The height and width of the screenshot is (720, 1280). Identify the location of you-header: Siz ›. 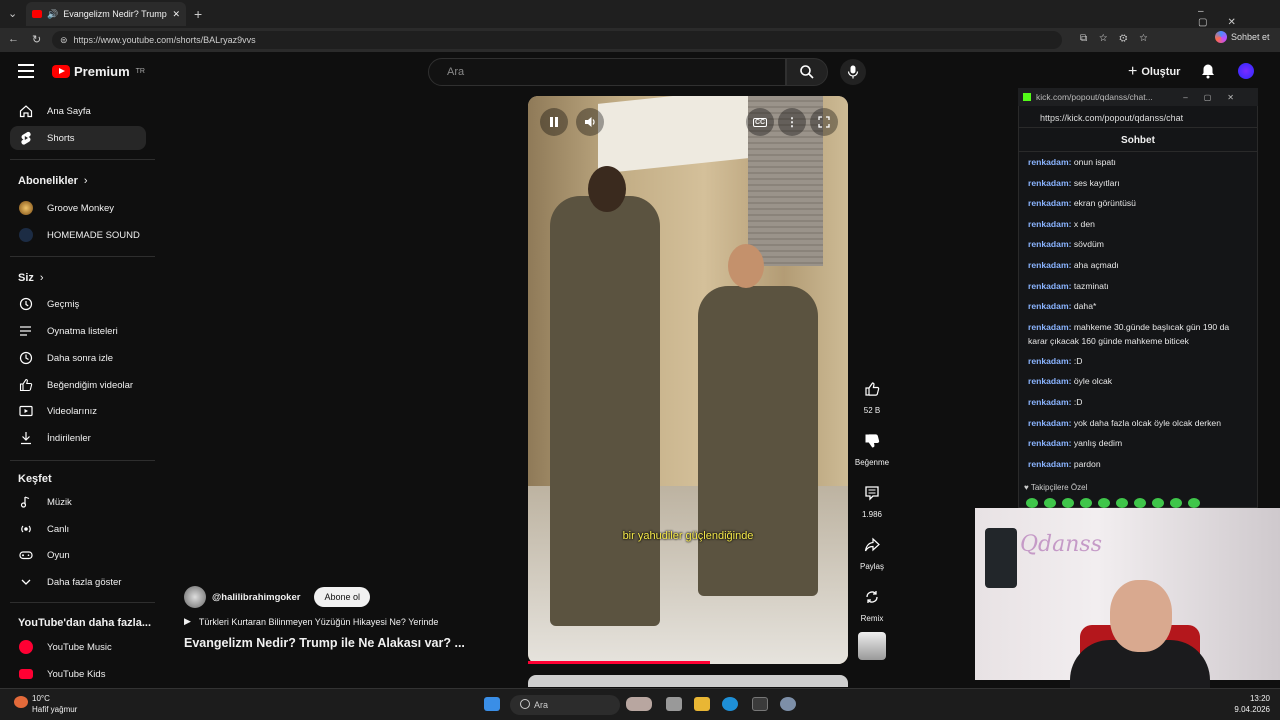
(31, 278).